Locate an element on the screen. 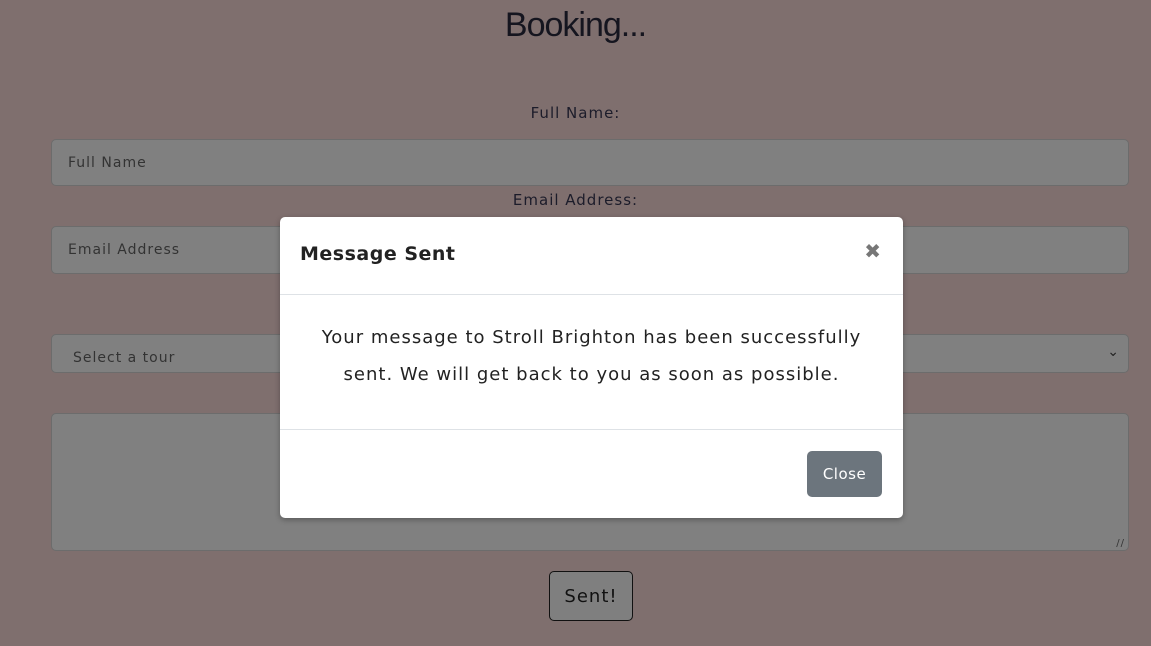 This screenshot has width=1151, height=646. modal-title: Message Sent is located at coordinates (378, 254).